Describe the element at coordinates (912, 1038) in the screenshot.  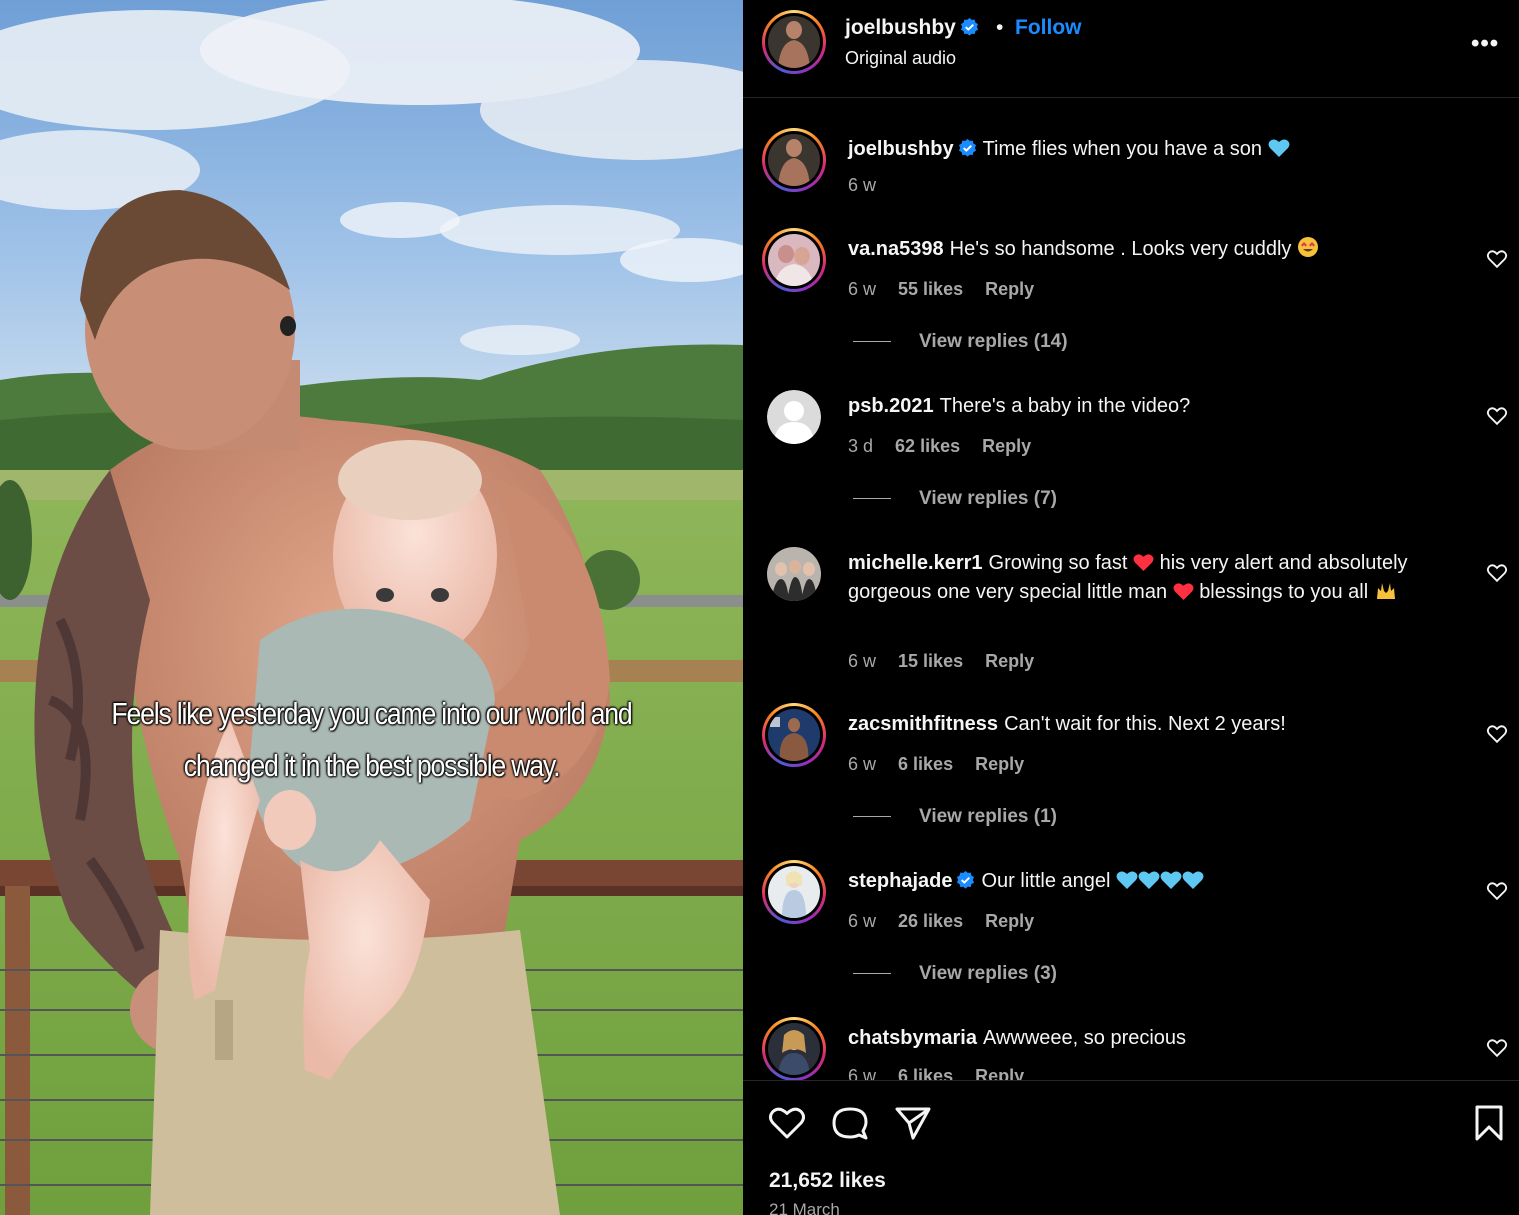
I see `comment-username: chatsbymaria` at that location.